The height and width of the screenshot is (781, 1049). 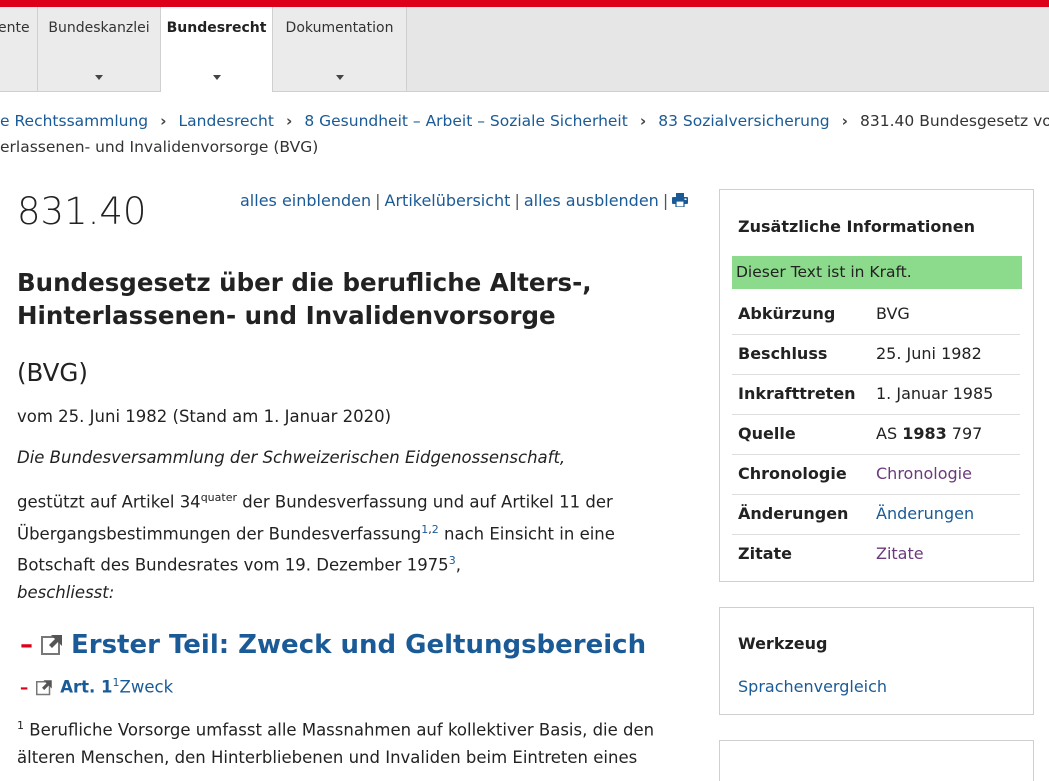 I want to click on info-row-source: Quelle AS 1983 797, so click(x=876, y=435).